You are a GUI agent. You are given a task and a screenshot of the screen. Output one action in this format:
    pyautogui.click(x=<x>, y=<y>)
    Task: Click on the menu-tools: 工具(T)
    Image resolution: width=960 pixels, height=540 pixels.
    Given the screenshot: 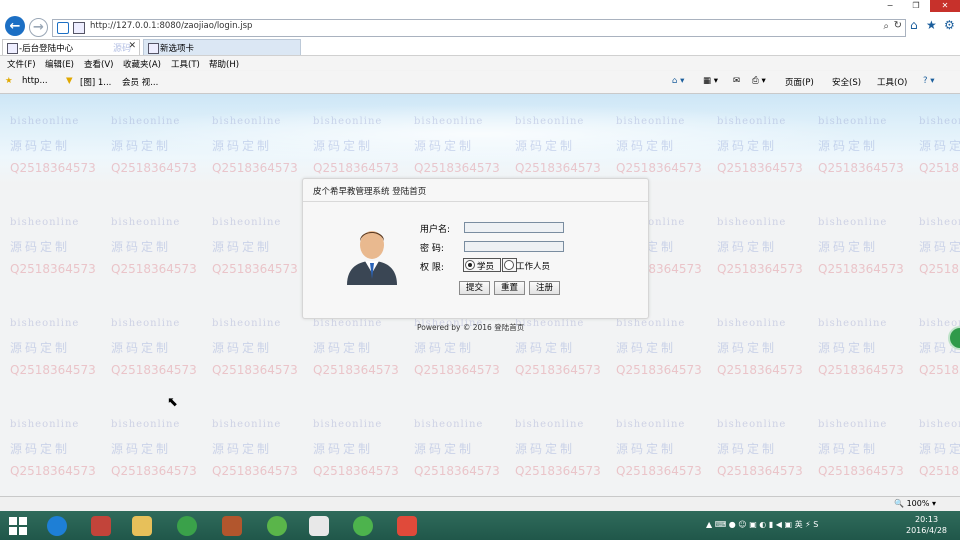 What is the action you would take?
    pyautogui.click(x=185, y=64)
    